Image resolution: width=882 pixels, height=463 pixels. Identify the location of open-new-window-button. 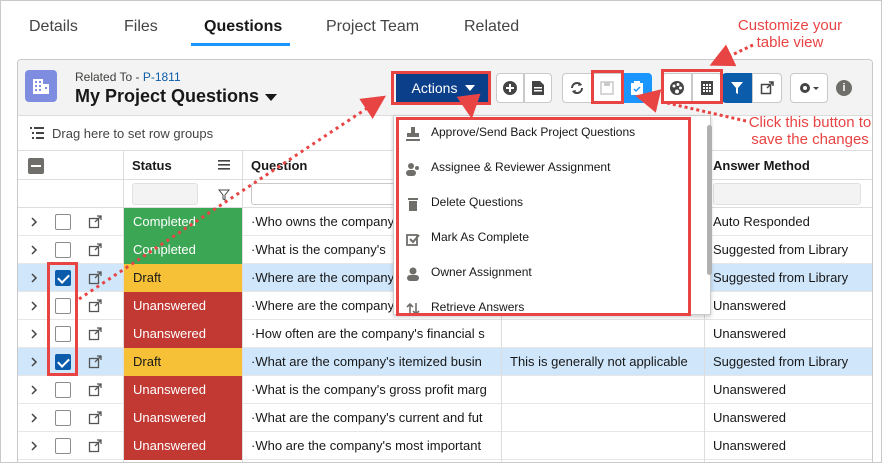
(767, 88).